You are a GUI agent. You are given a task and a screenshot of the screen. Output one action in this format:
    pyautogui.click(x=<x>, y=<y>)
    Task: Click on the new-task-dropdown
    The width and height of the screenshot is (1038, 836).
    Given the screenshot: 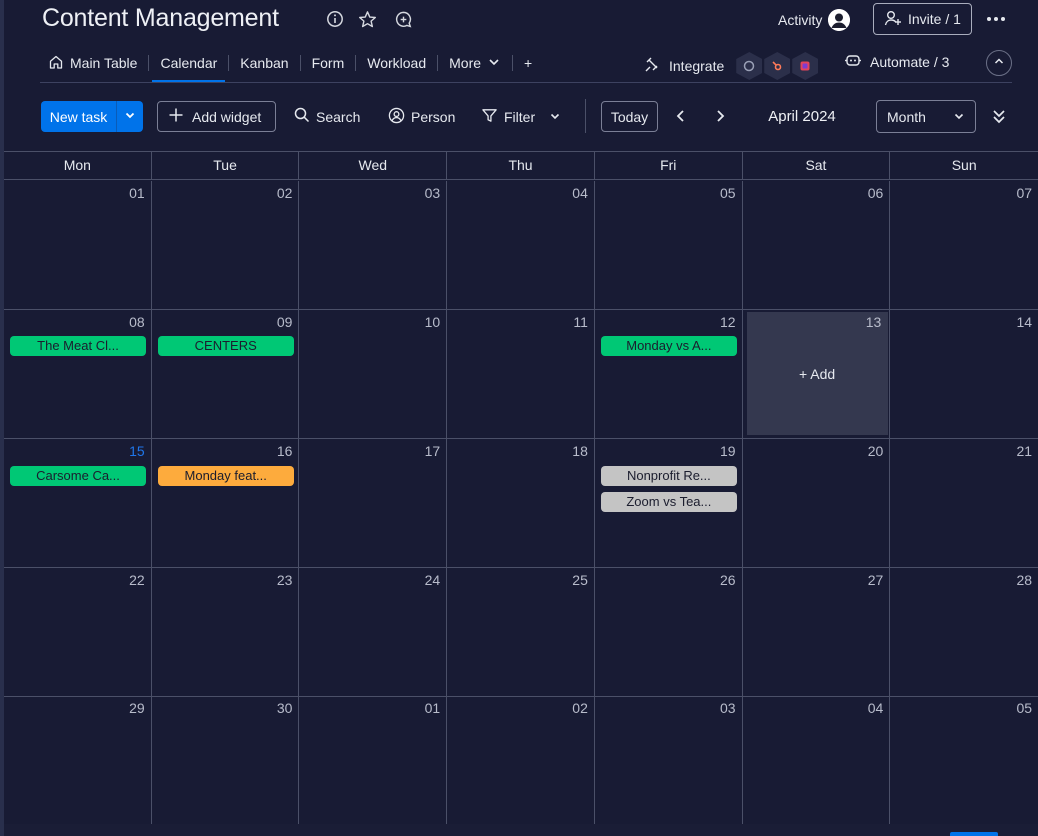 What is the action you would take?
    pyautogui.click(x=129, y=116)
    